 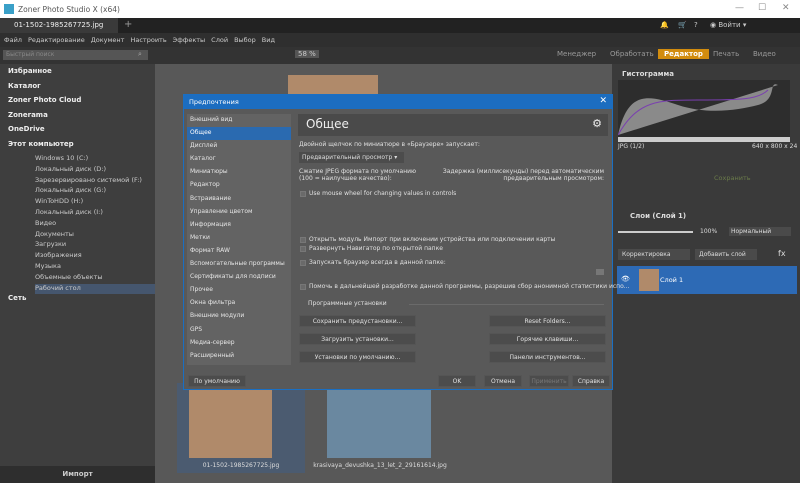 I want to click on close-button: ✕, so click(x=786, y=8).